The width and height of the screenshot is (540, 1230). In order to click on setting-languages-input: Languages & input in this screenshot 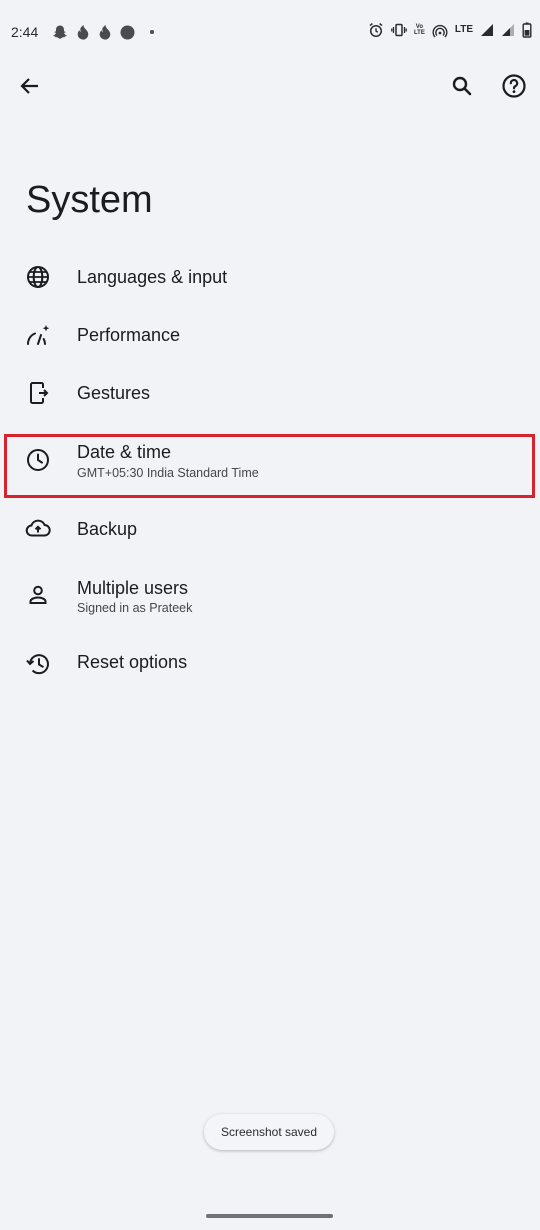, I will do `click(270, 277)`.